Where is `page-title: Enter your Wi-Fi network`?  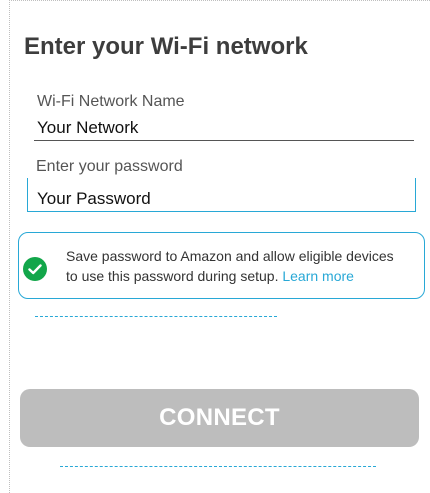
page-title: Enter your Wi-Fi network is located at coordinates (166, 46).